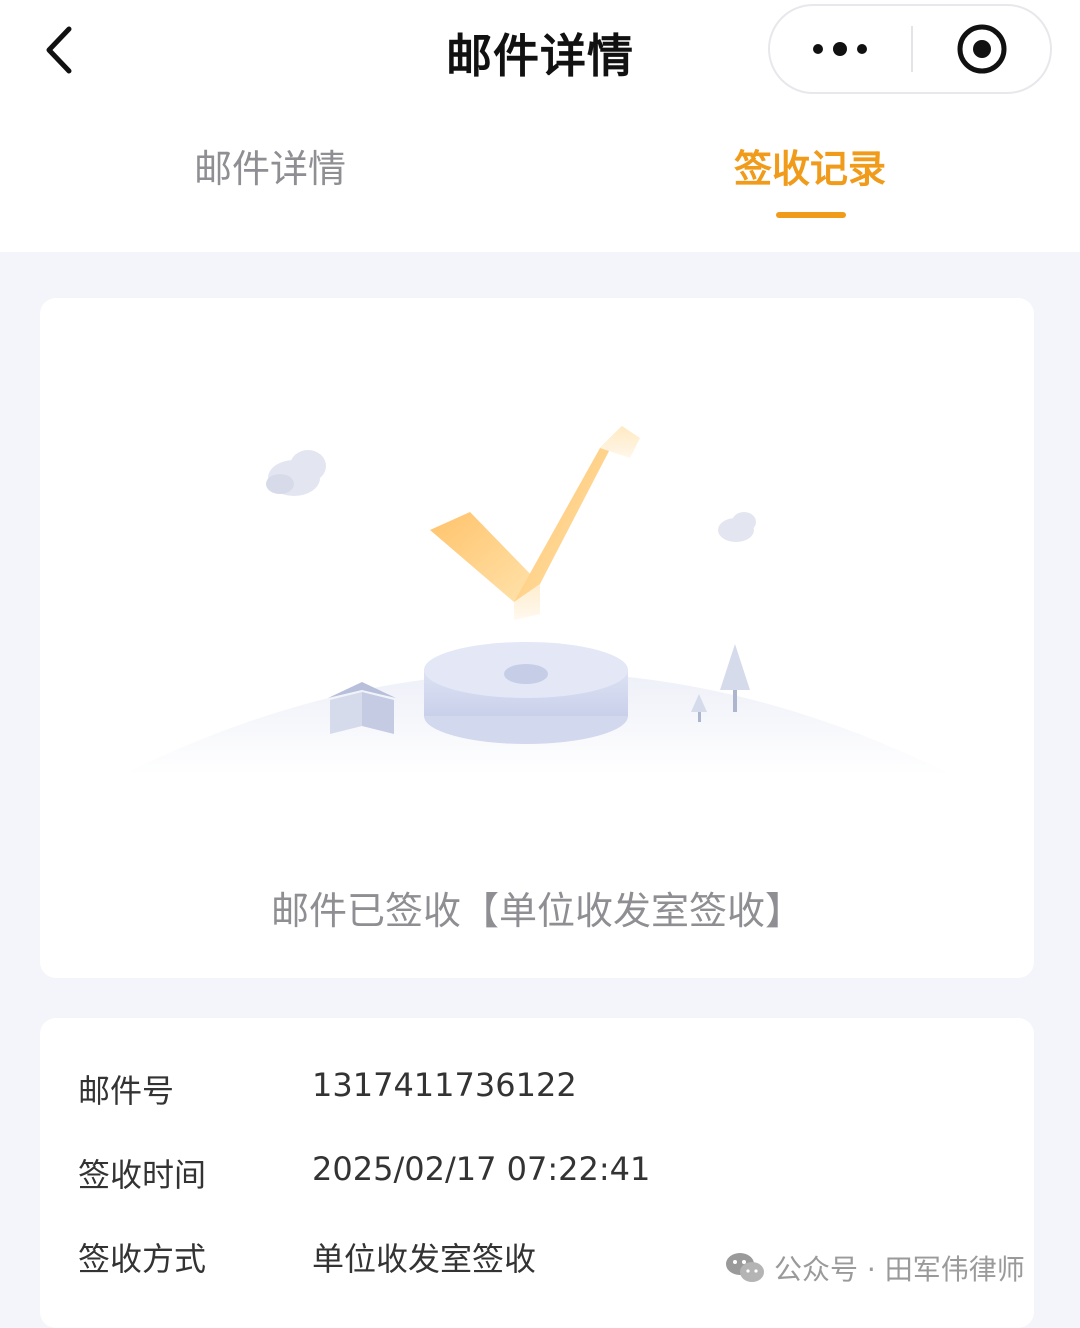 This screenshot has height=1328, width=1080. What do you see at coordinates (811, 215) in the screenshot?
I see `active-tab-indicator` at bounding box center [811, 215].